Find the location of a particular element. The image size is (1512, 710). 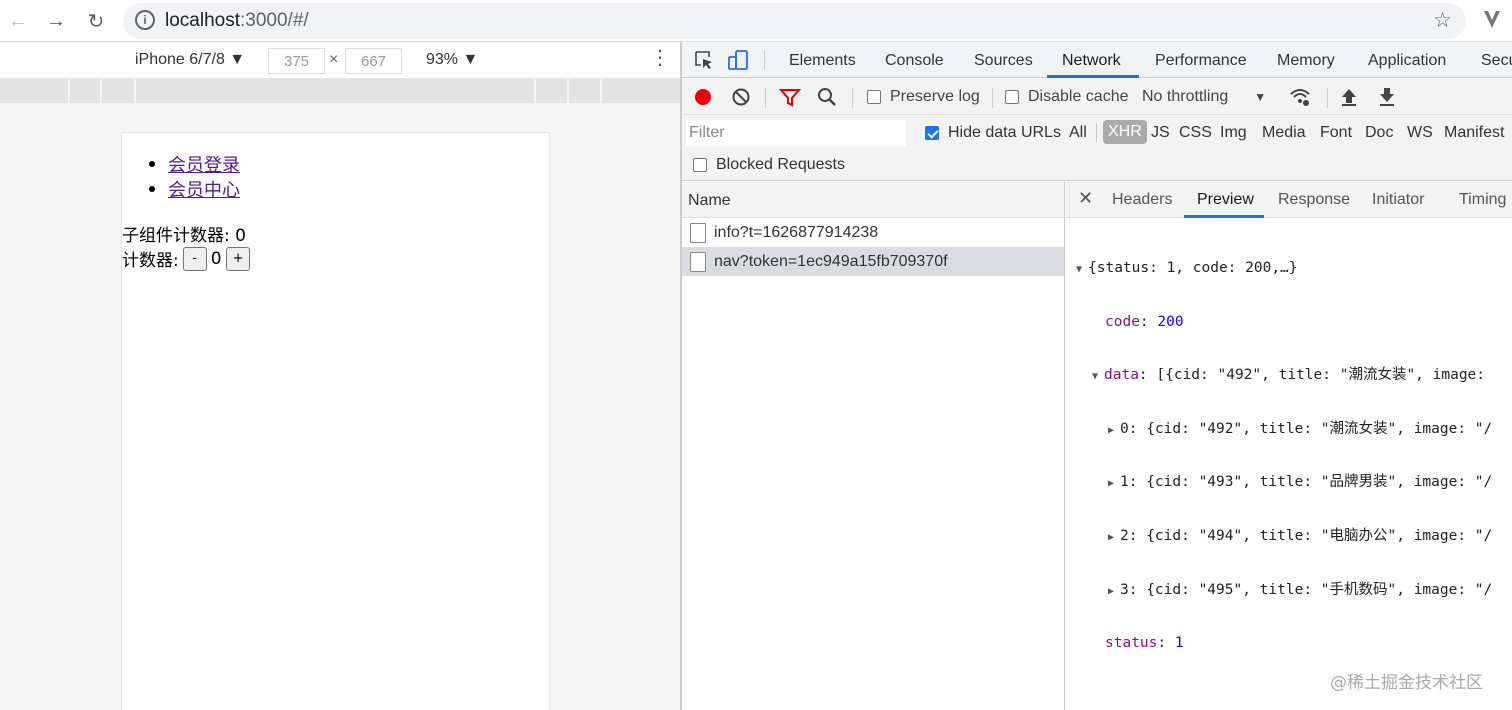

list-item: 会员中心 is located at coordinates (194, 188).